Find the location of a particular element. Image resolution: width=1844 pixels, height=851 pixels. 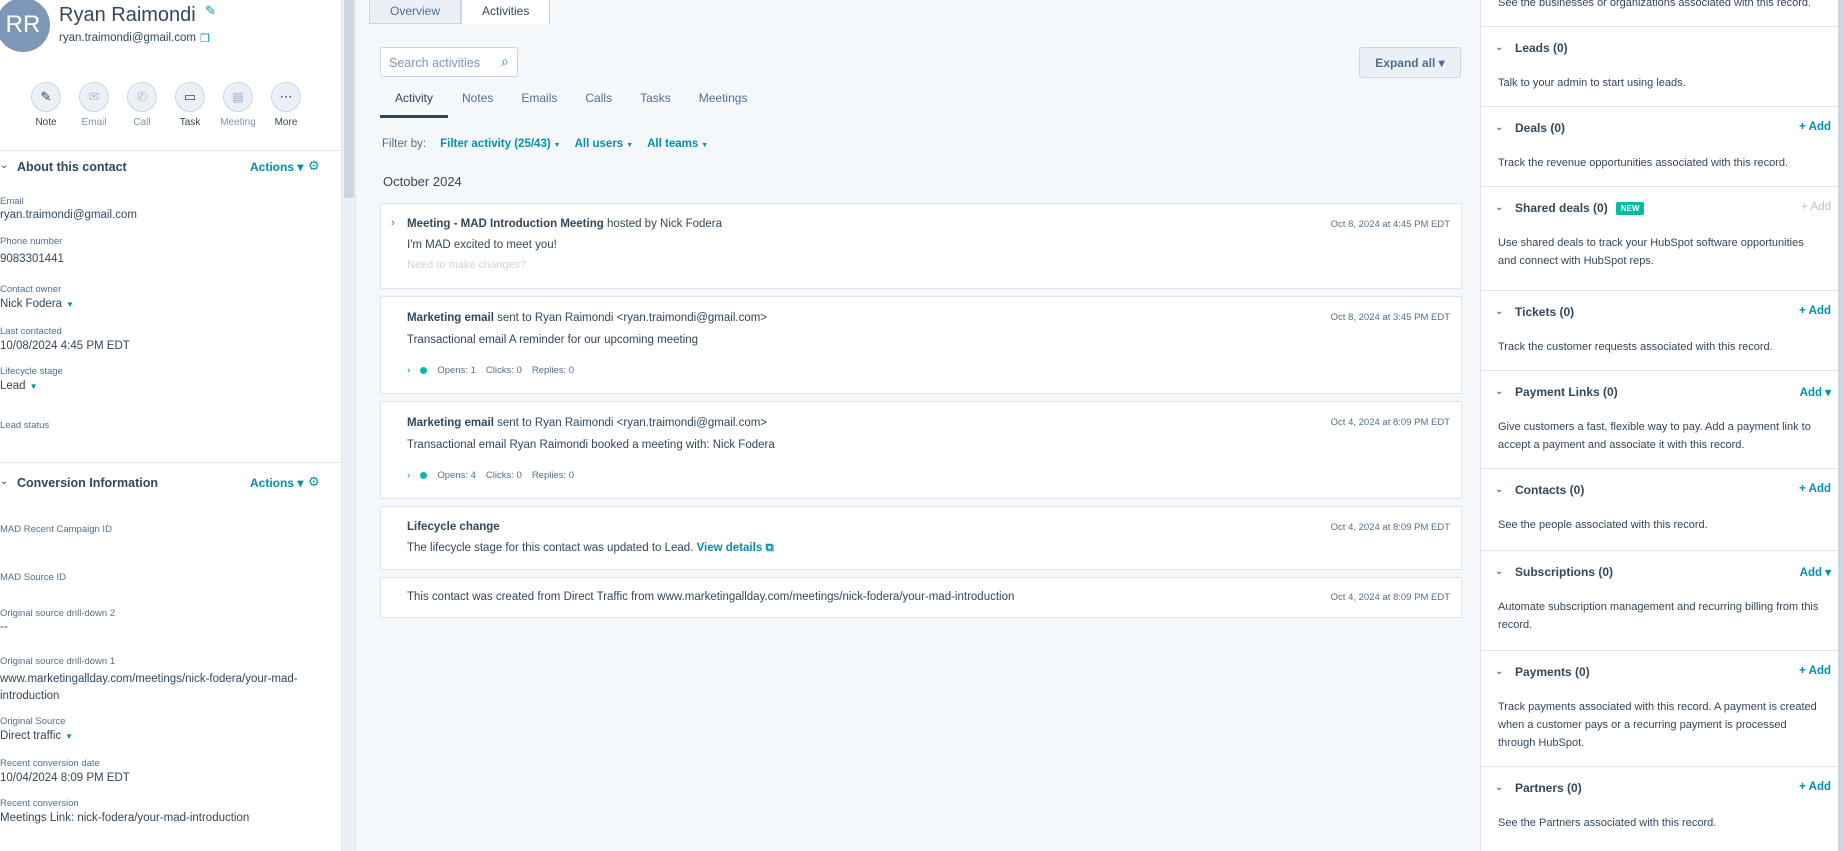

add-ticket-button: + Add is located at coordinates (1815, 311).